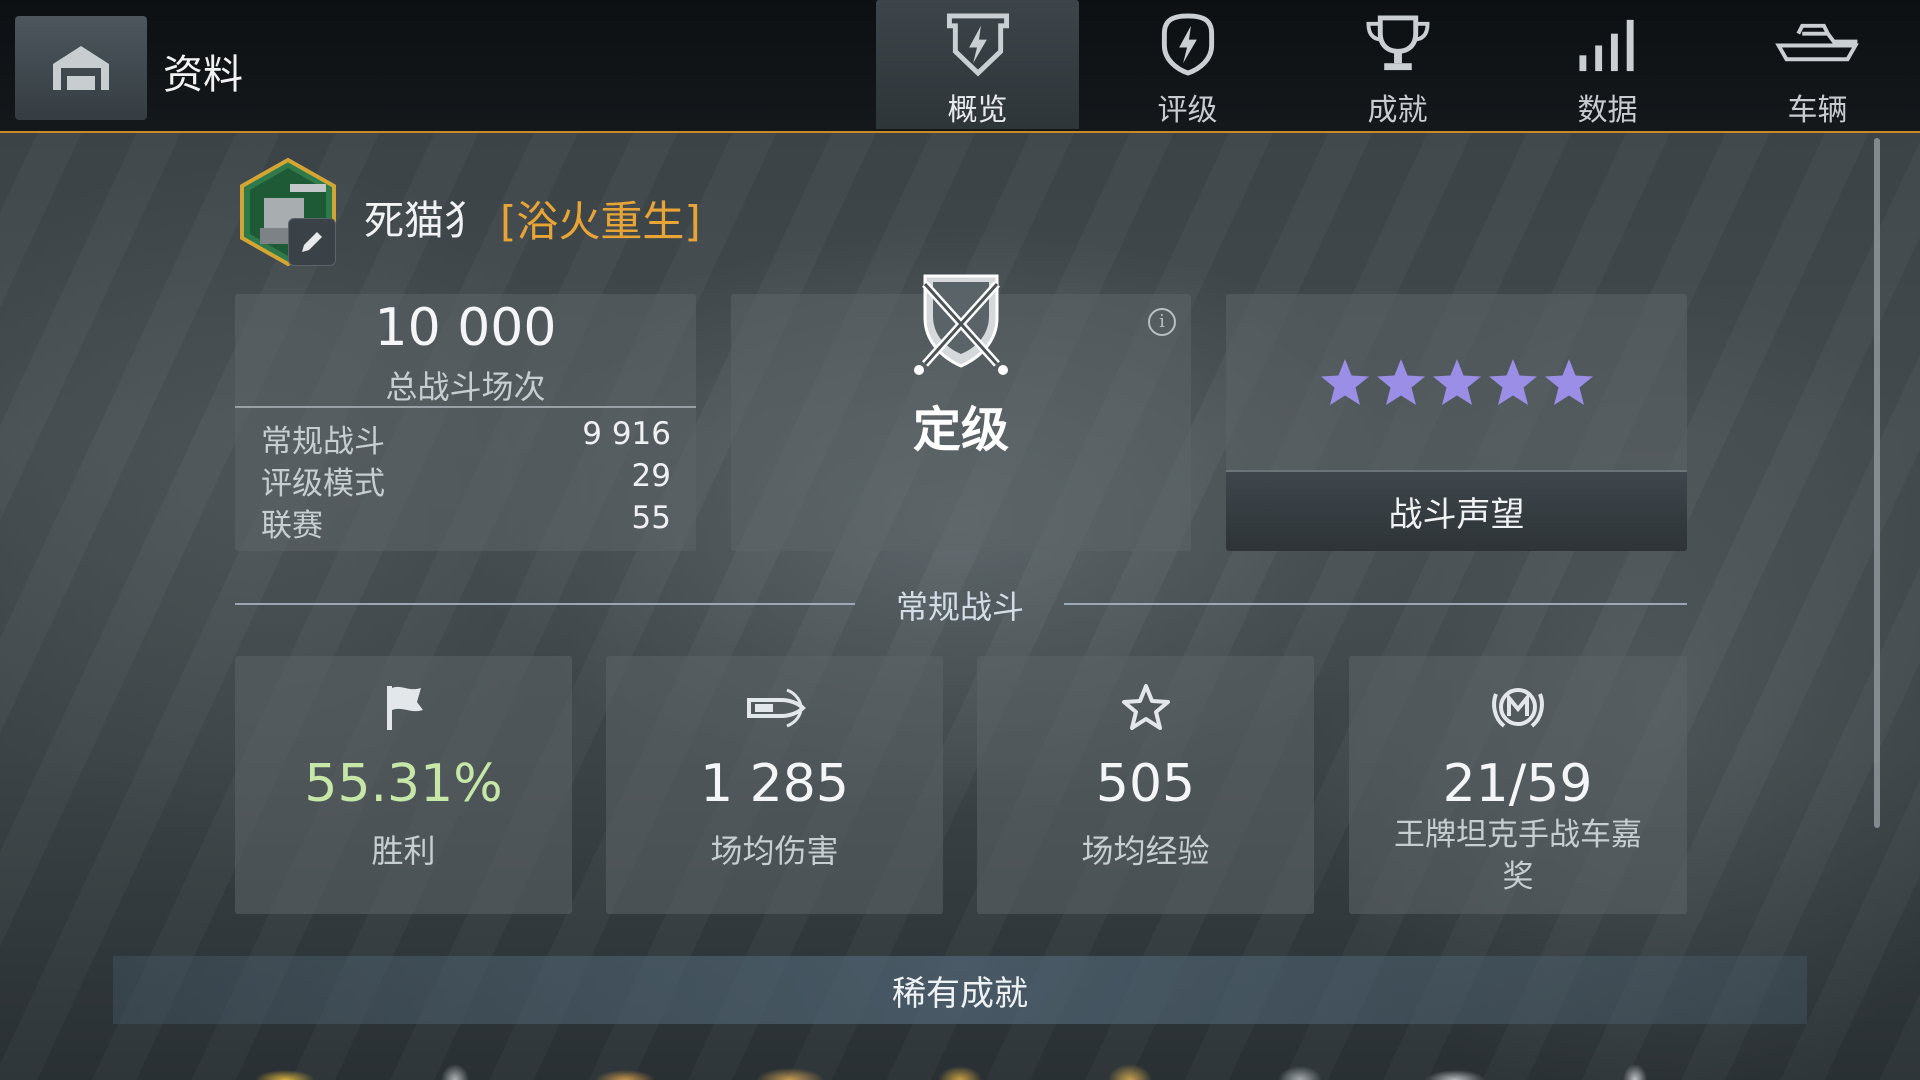  I want to click on pencil-icon, so click(312, 242).